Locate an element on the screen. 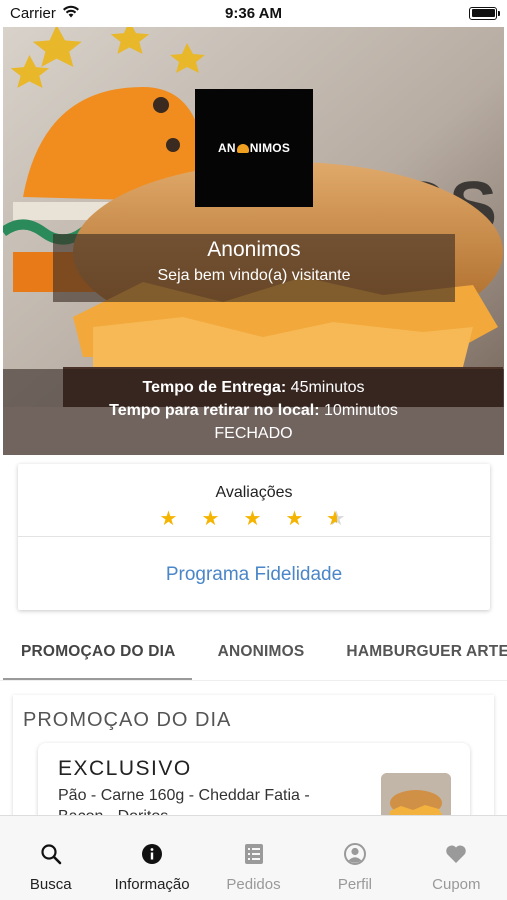 The width and height of the screenshot is (507, 900). burger-logo-icon is located at coordinates (242, 148).